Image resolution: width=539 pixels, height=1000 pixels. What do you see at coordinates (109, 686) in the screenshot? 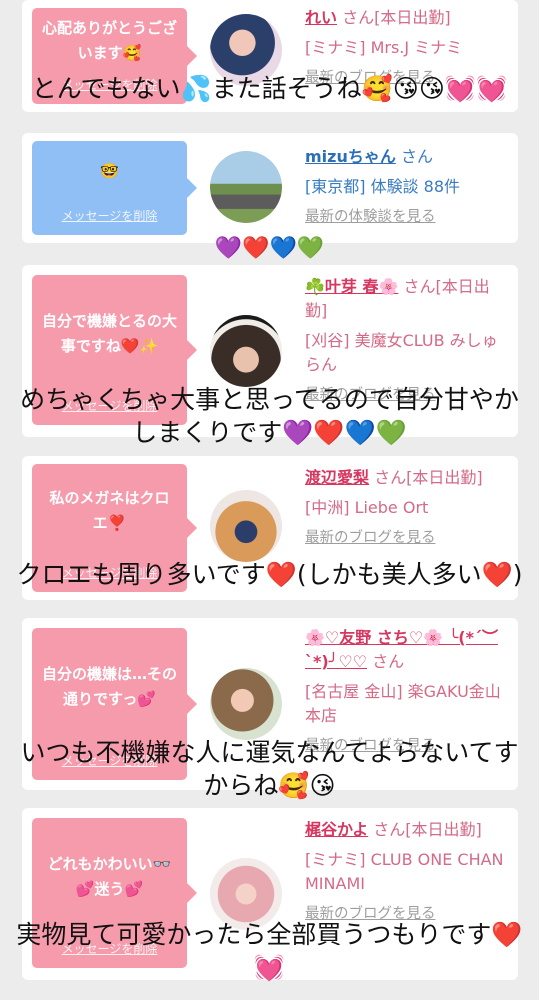
I see `message-text: 自分の機嫌は…その通りですっ💕` at bounding box center [109, 686].